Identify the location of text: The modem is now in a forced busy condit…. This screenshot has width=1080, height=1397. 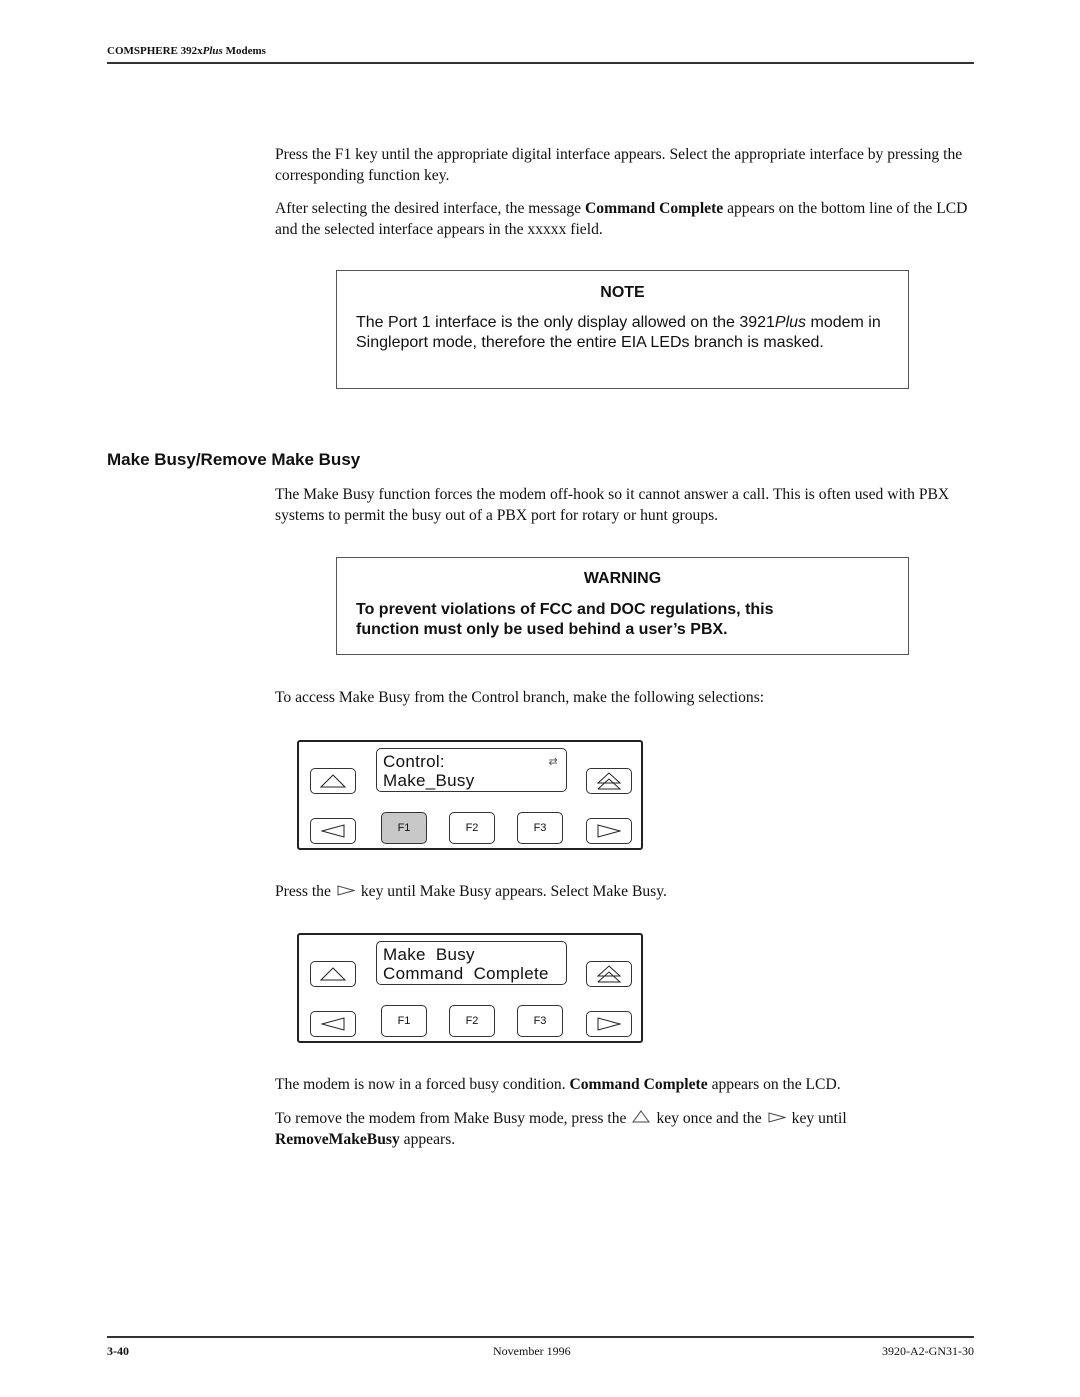
(422, 1084).